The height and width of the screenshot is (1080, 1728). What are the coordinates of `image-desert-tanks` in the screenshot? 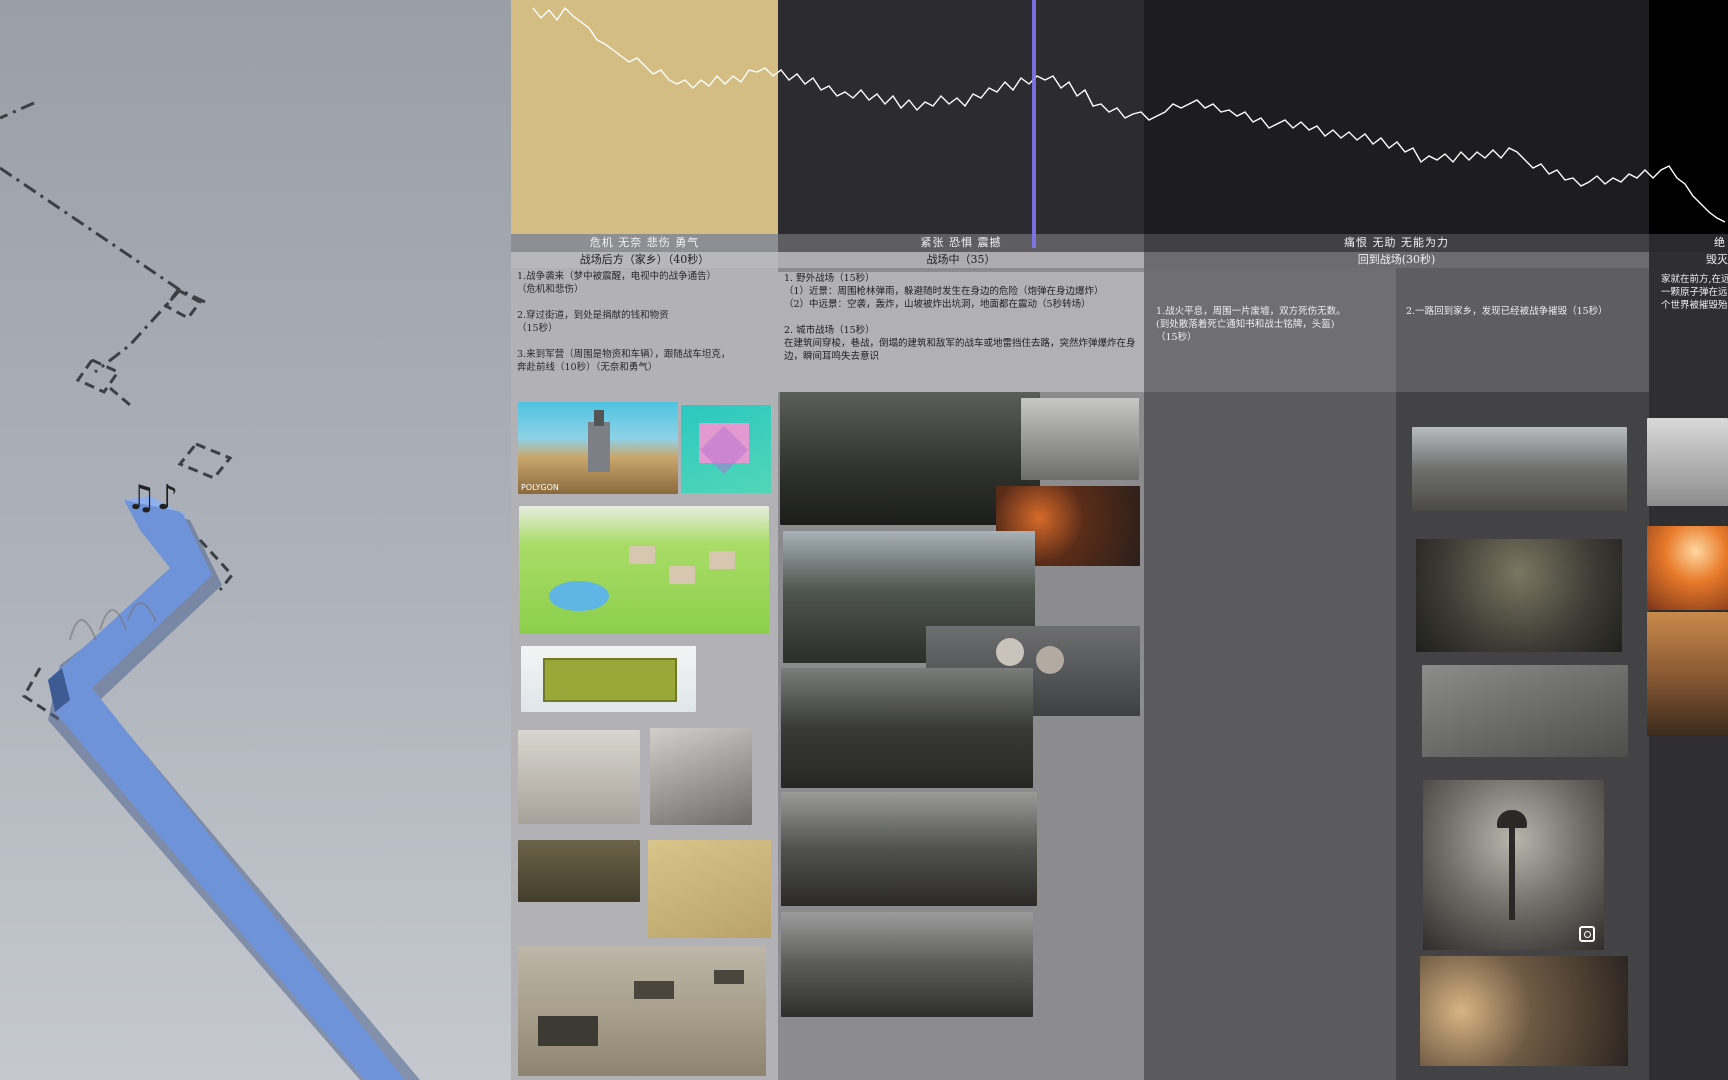 It's located at (642, 1011).